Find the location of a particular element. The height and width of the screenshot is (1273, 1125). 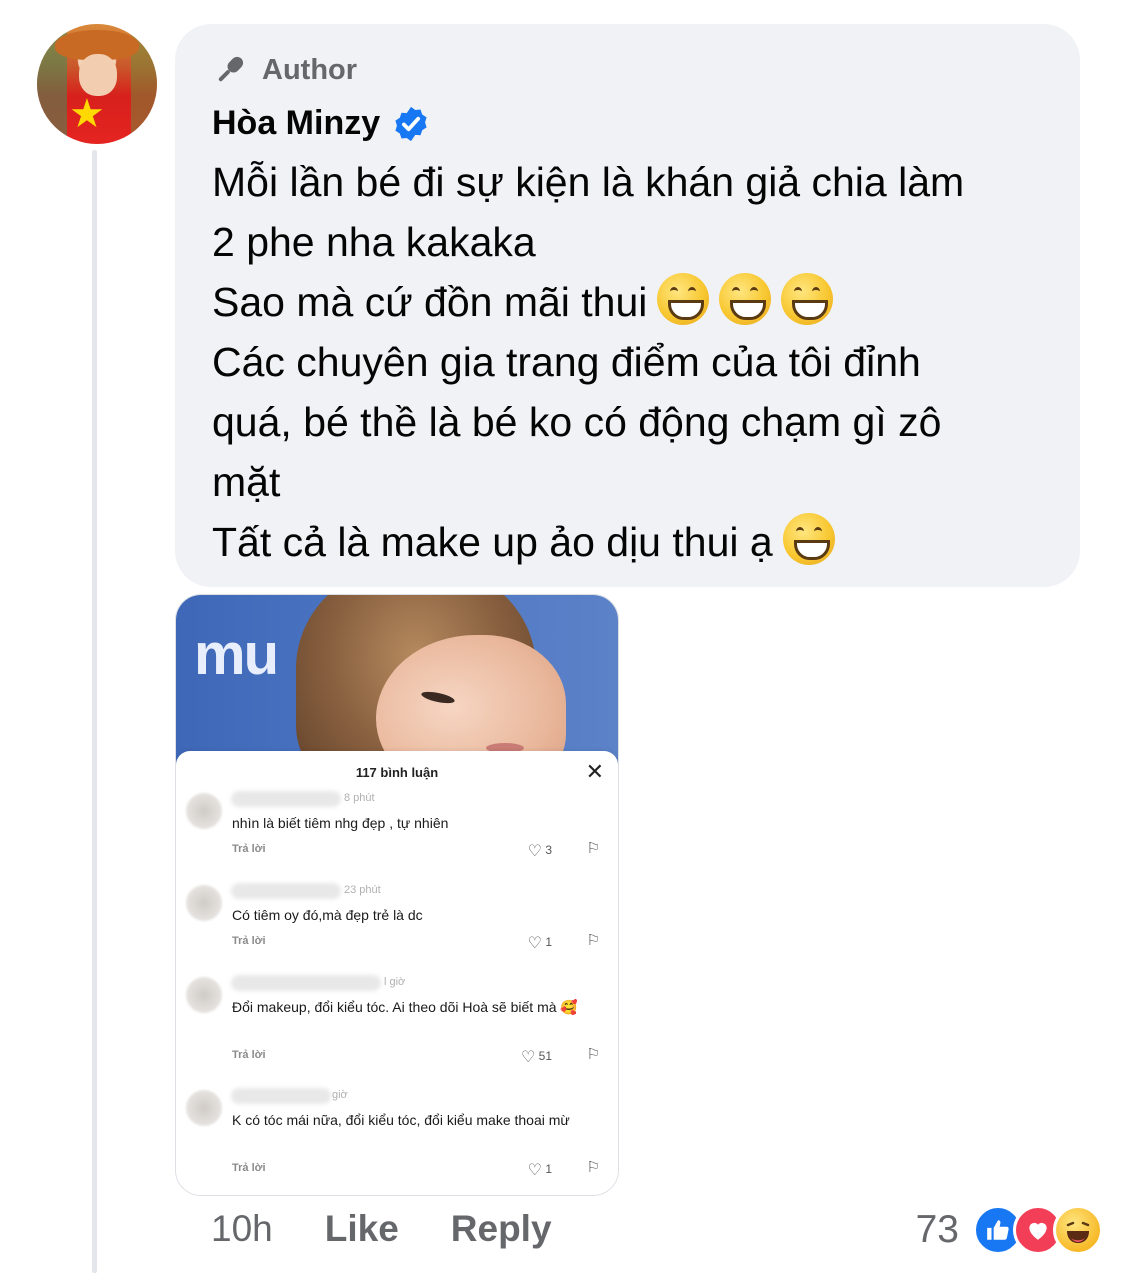

photo-backdrop-logo: mu is located at coordinates (236, 654).